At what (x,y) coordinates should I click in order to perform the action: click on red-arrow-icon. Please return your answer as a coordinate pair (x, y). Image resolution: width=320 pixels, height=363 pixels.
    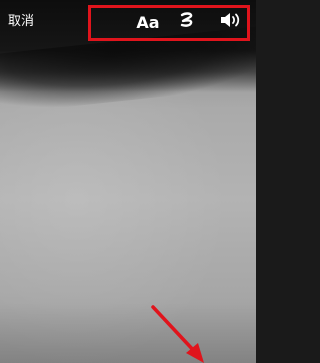
    Looking at the image, I should click on (175, 329).